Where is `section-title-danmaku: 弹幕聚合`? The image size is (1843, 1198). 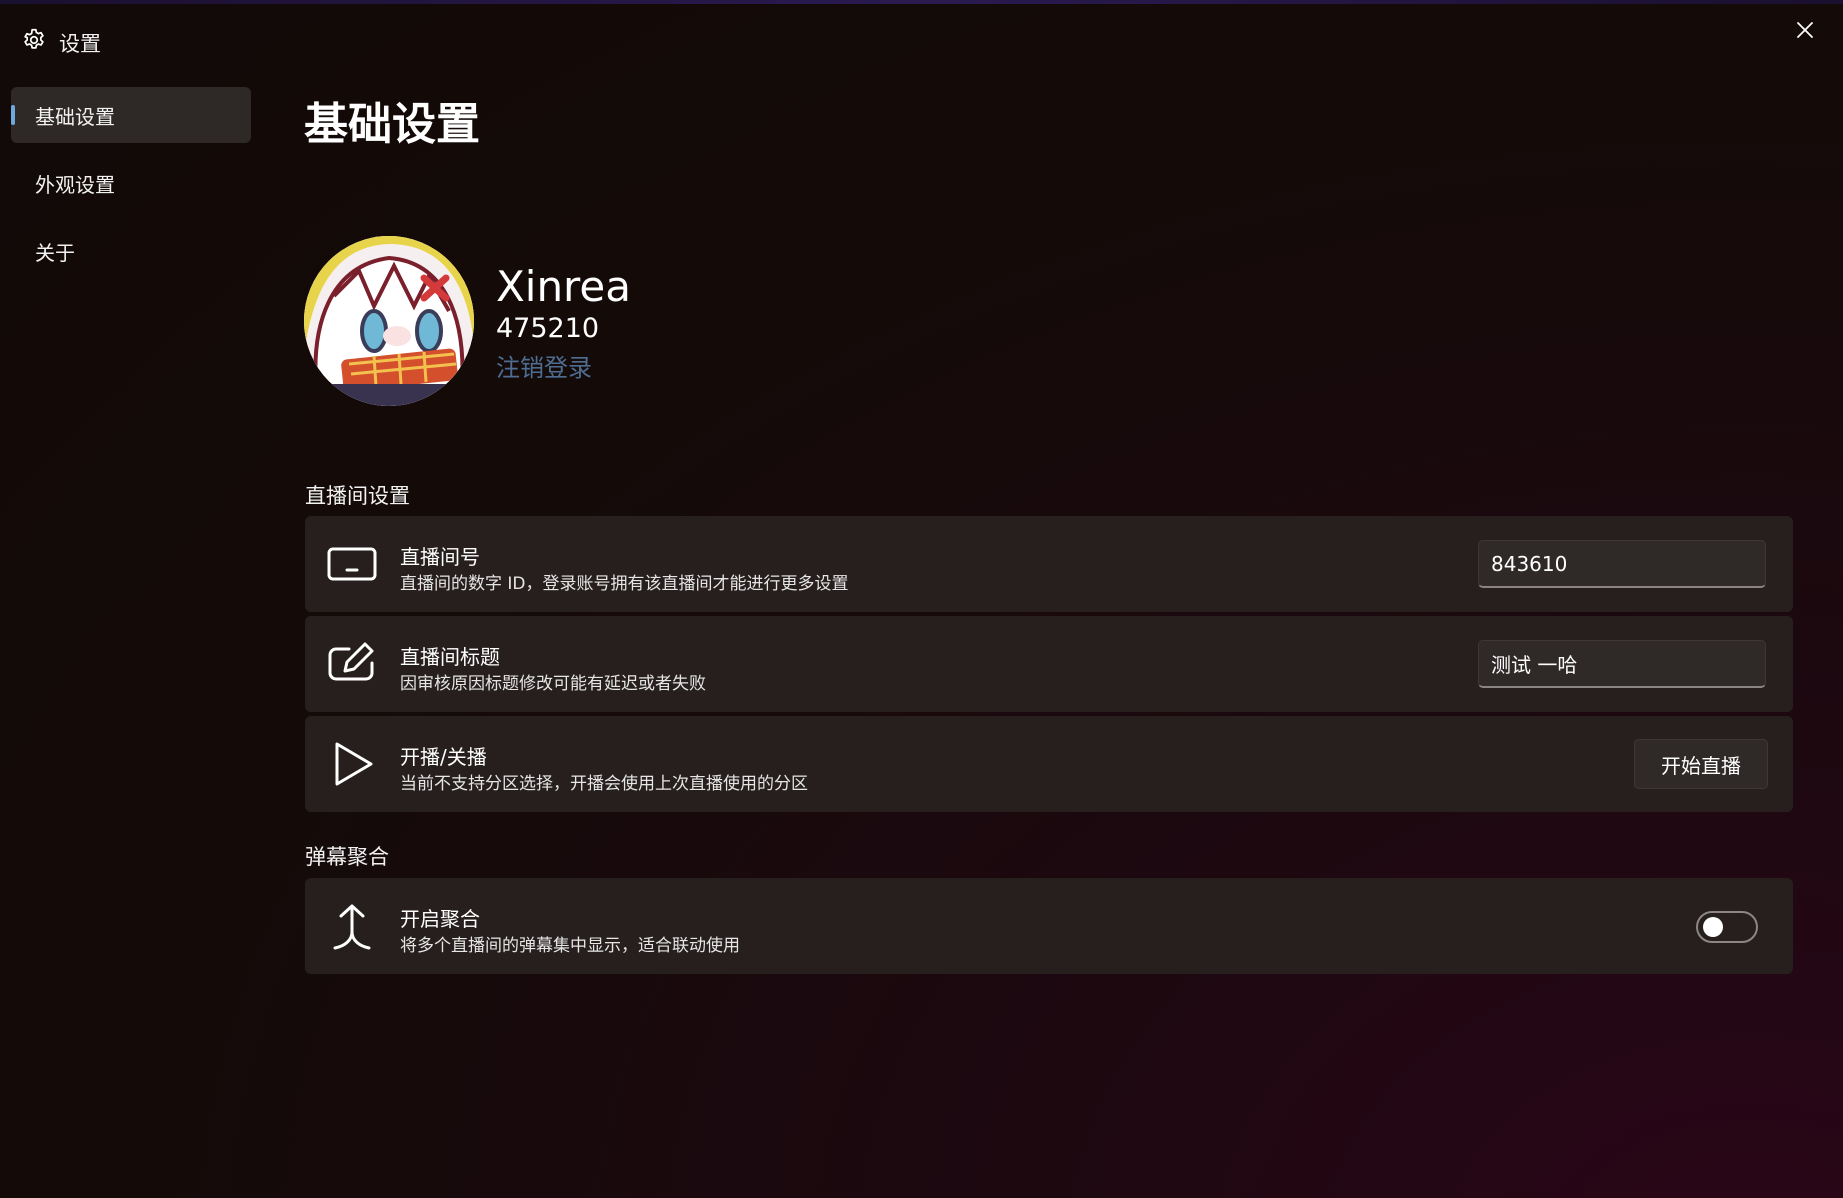
section-title-danmaku: 弹幕聚合 is located at coordinates (347, 857).